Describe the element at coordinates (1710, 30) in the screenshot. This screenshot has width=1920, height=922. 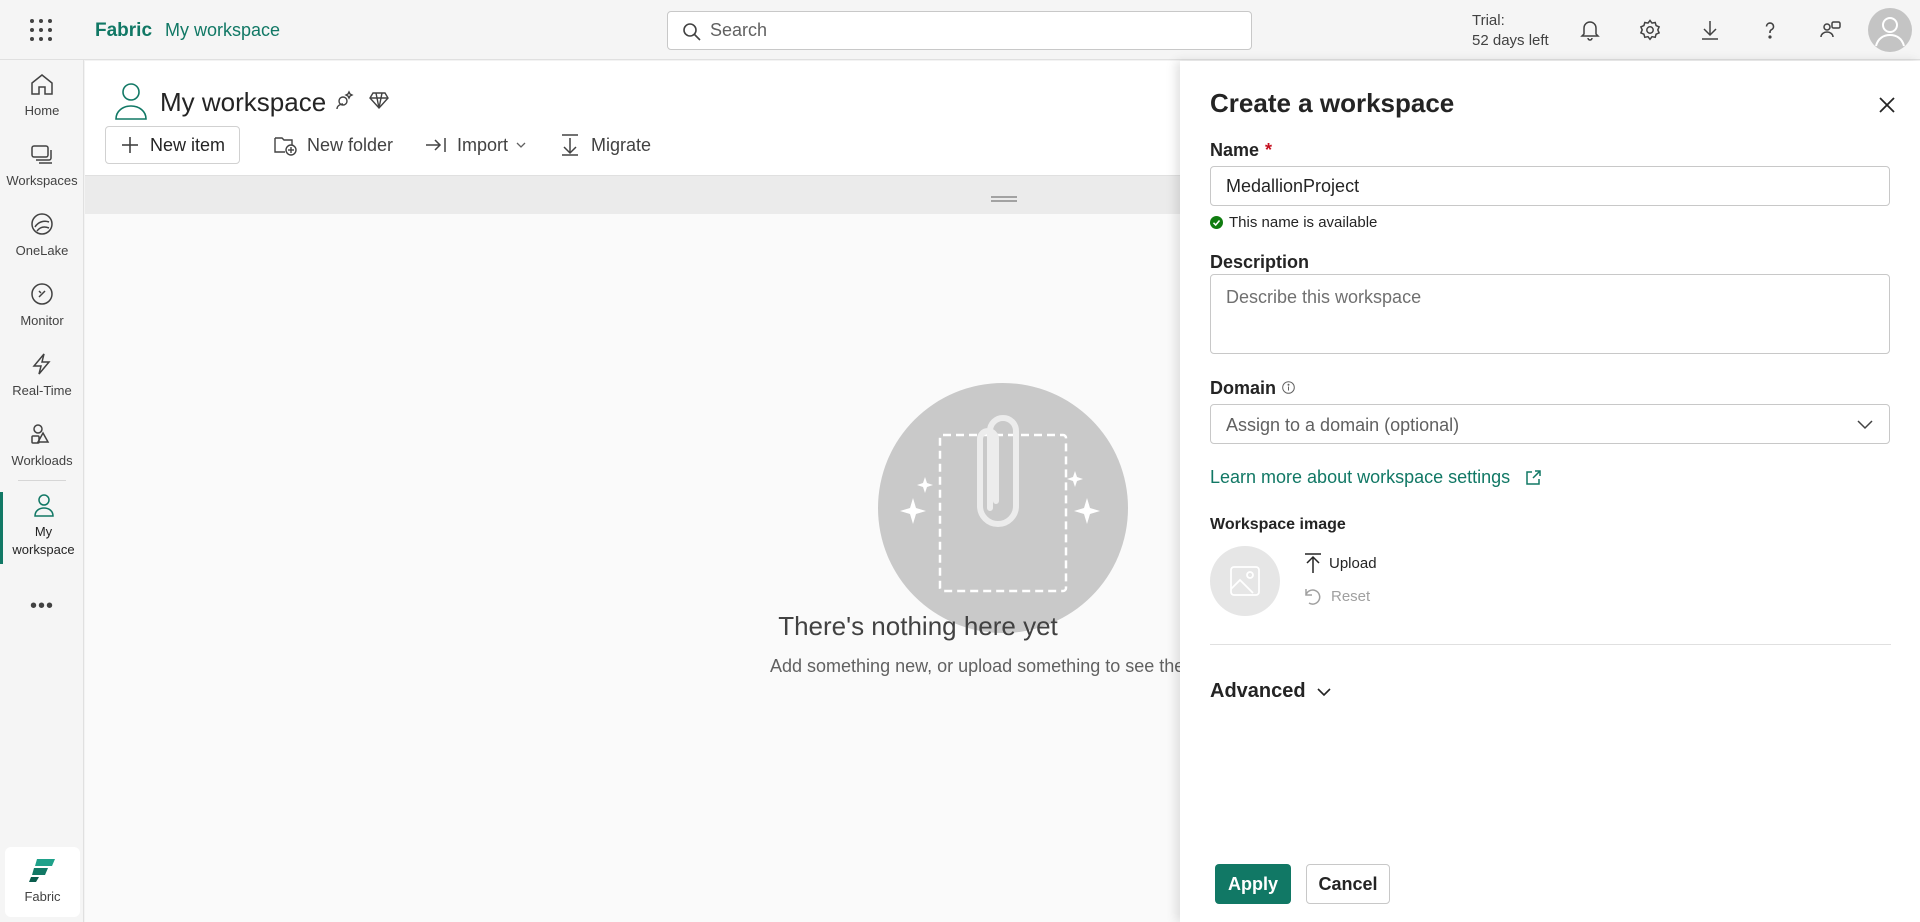
I see `download-icon` at that location.